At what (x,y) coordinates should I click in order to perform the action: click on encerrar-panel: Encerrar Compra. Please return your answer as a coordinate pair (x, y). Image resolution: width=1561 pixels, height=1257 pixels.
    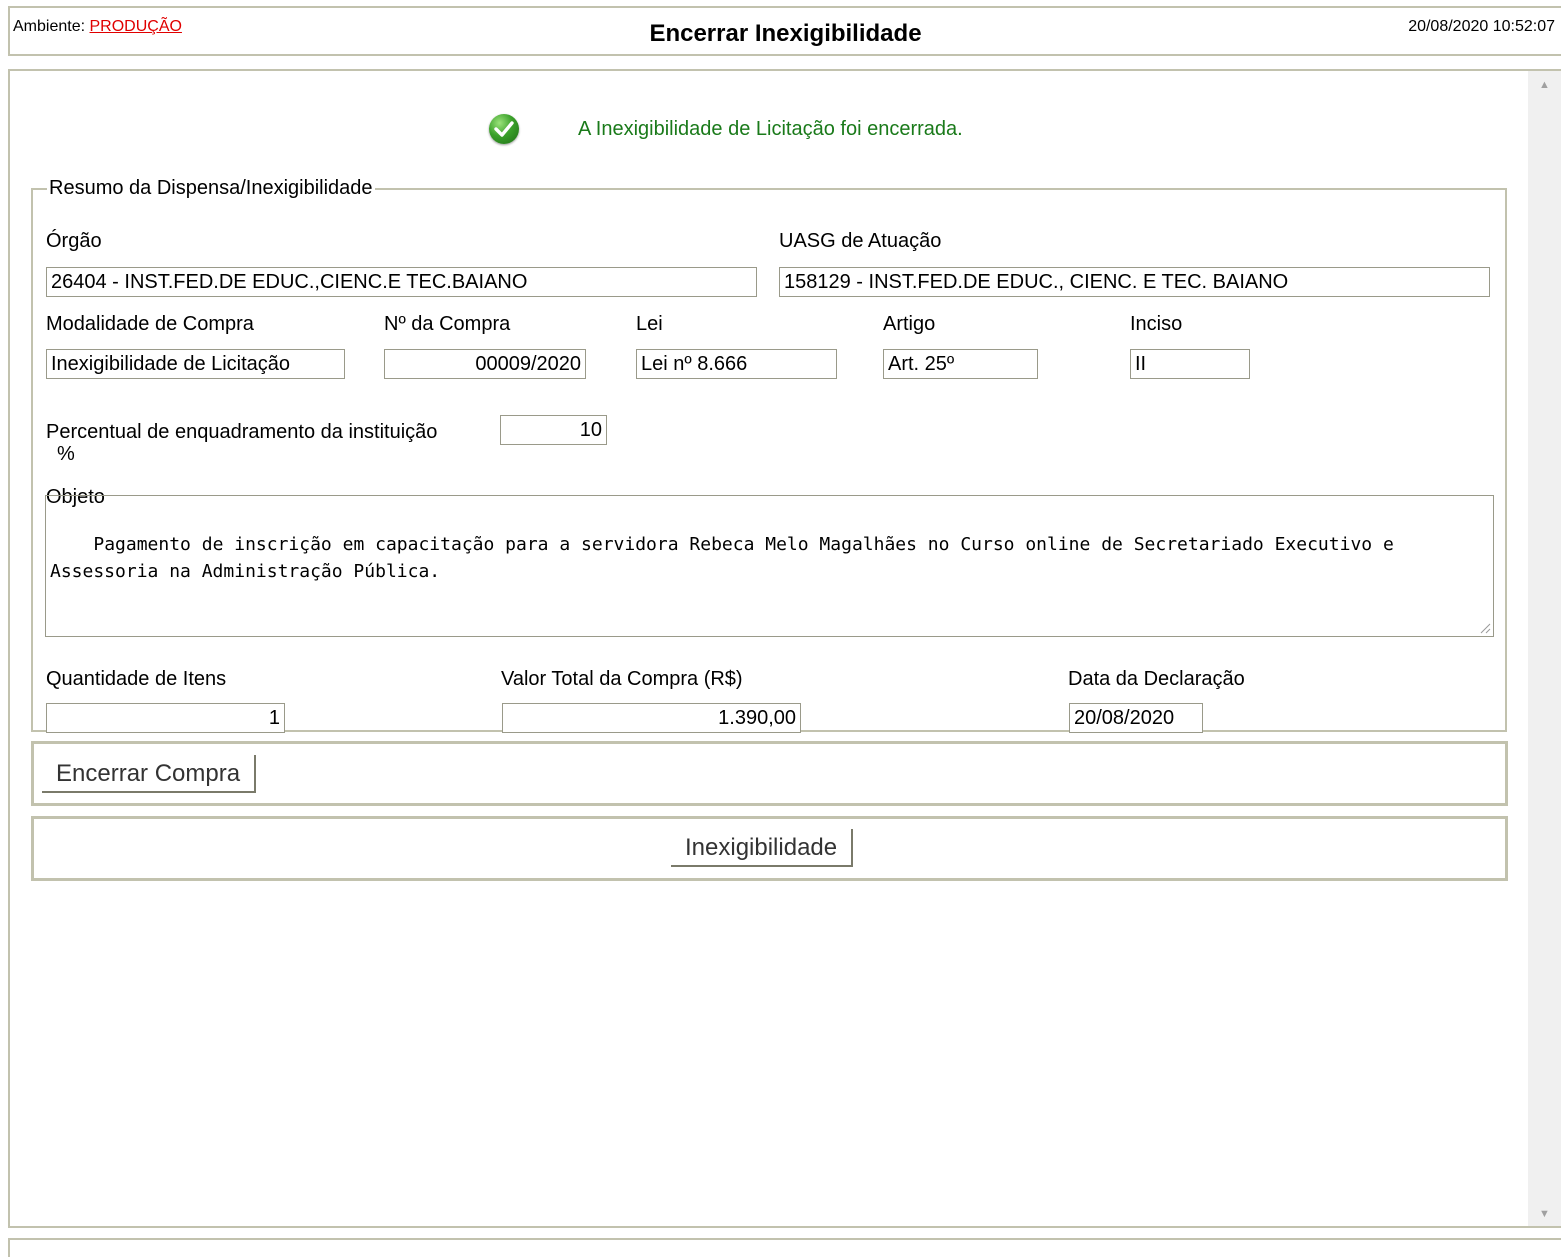
    Looking at the image, I should click on (769, 773).